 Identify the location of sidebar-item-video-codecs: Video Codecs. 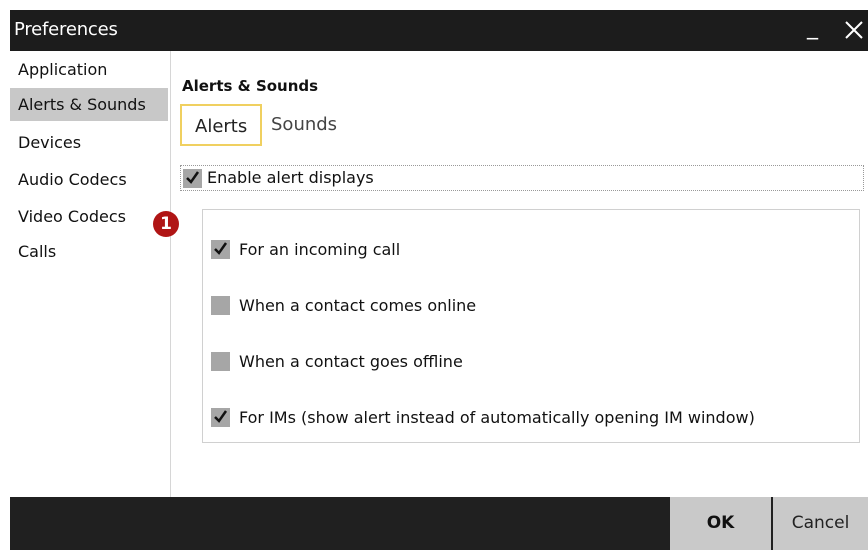
(89, 216).